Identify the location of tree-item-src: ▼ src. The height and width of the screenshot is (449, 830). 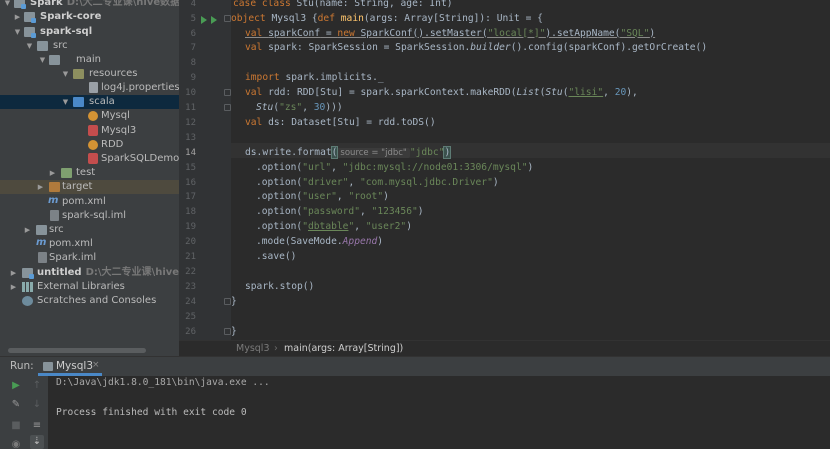
(89, 46).